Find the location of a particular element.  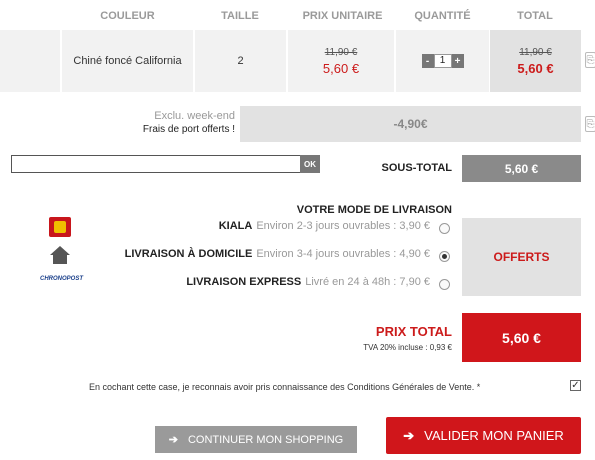

discount-label: Exclu. week-end is located at coordinates (194, 116).